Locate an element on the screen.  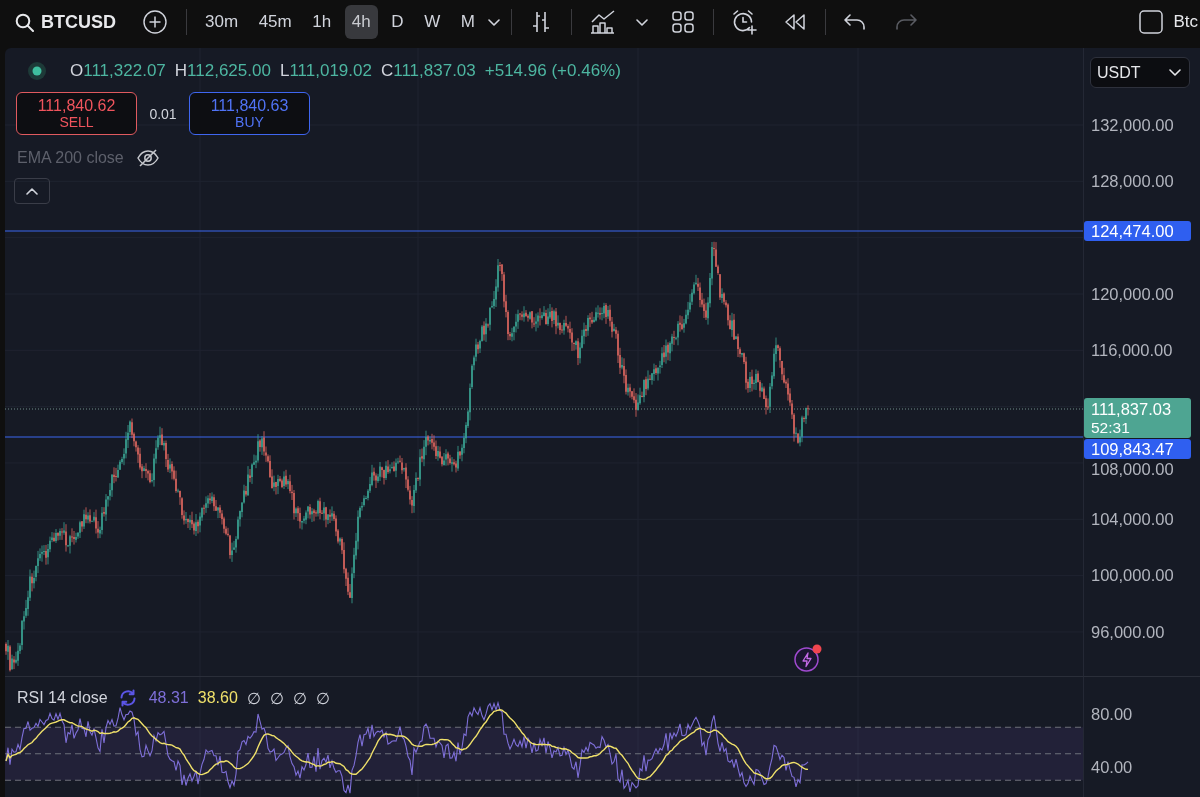
indicator-label: EMA 200 close is located at coordinates (70, 158).